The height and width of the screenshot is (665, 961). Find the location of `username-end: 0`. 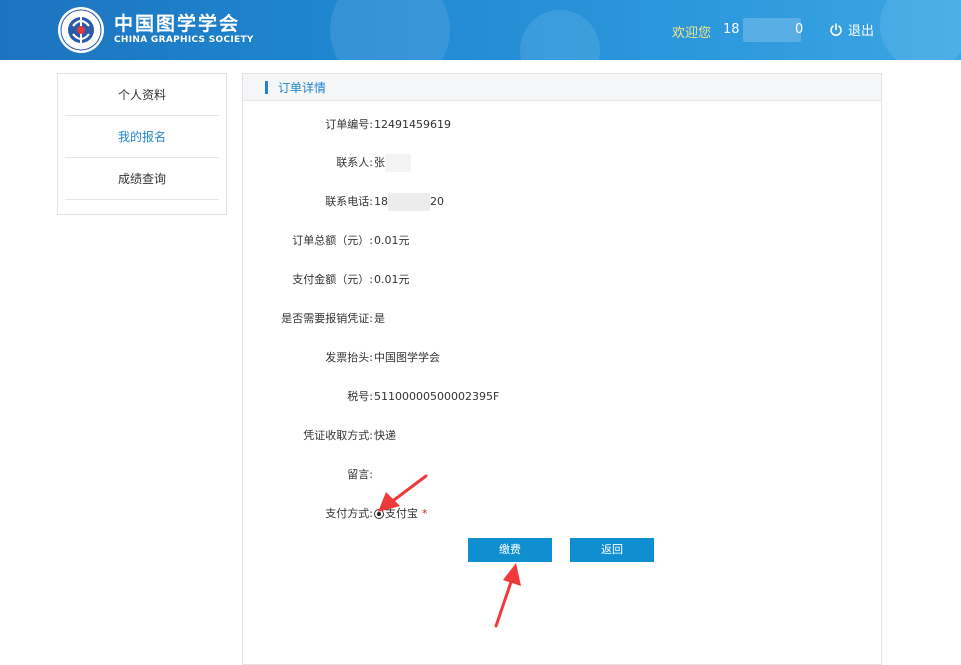

username-end: 0 is located at coordinates (799, 29).